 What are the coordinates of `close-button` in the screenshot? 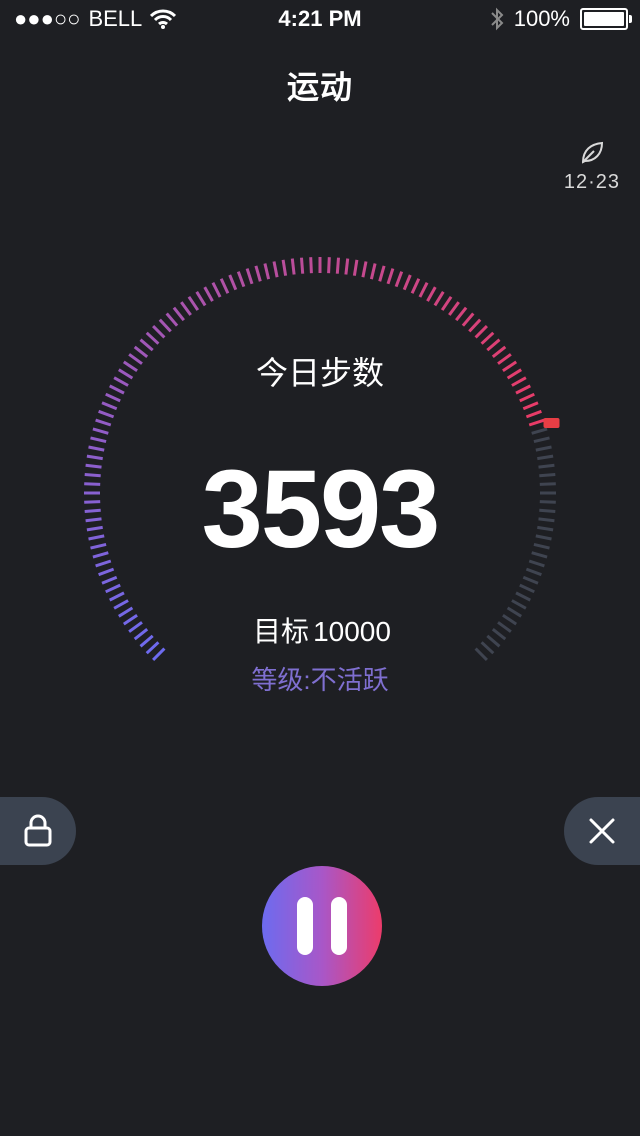 It's located at (602, 831).